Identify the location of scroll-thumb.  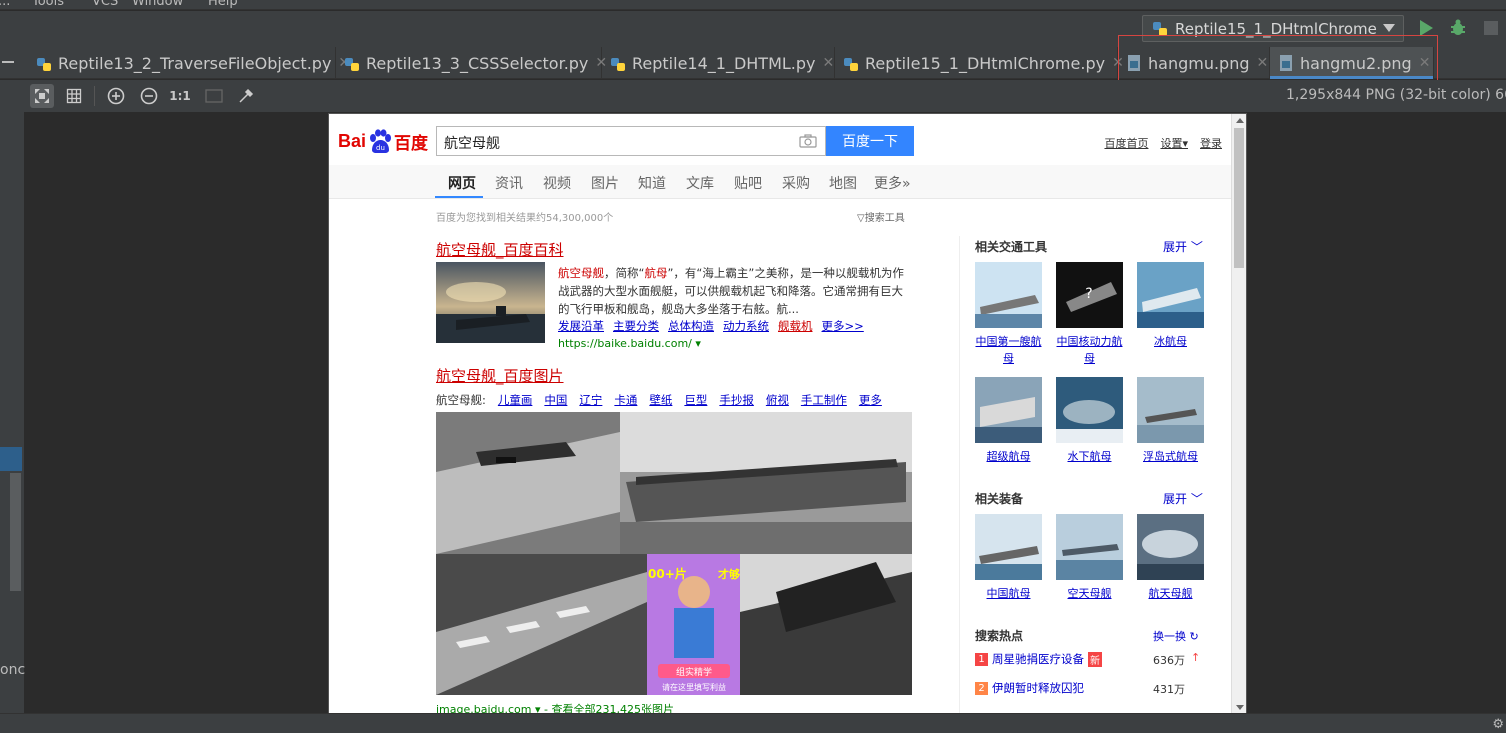
(1239, 198).